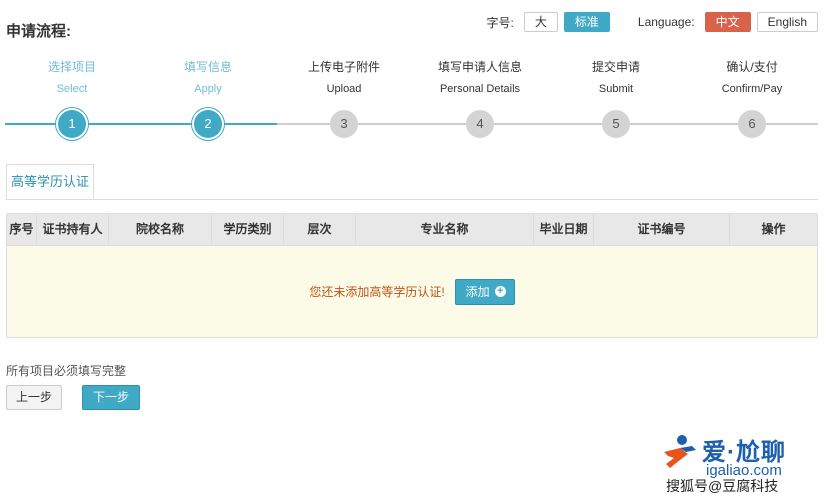  Describe the element at coordinates (616, 124) in the screenshot. I see `step-number: 5` at that location.